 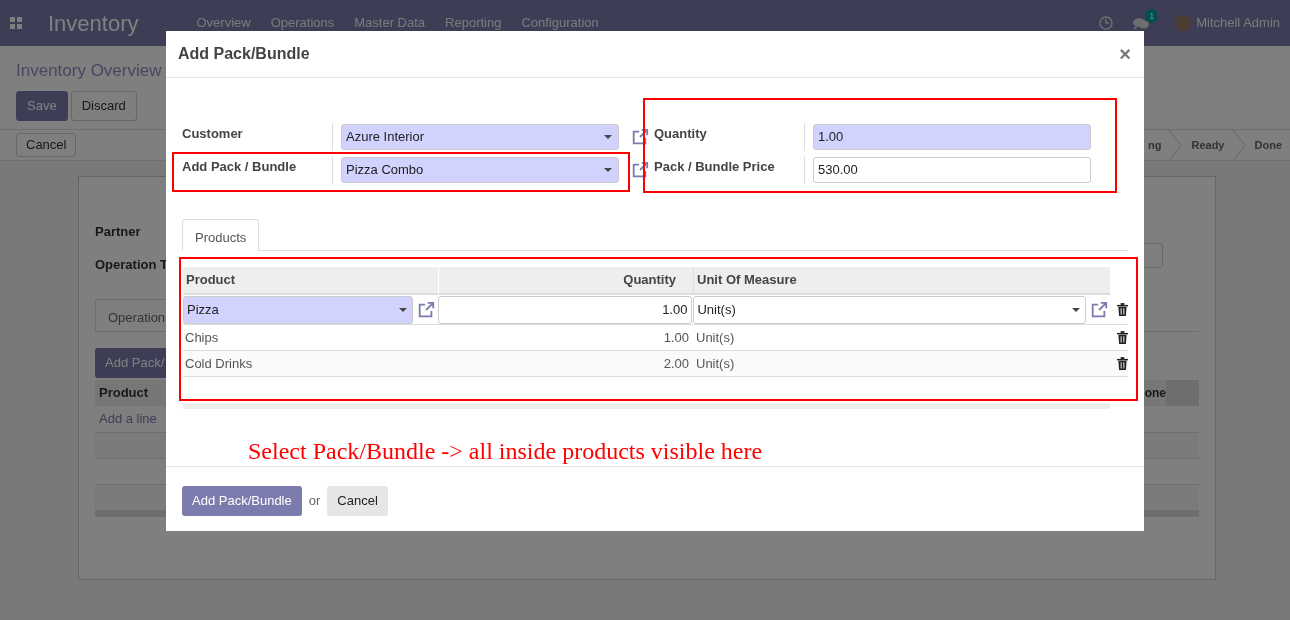 I want to click on field-label: Partner, so click(x=118, y=232).